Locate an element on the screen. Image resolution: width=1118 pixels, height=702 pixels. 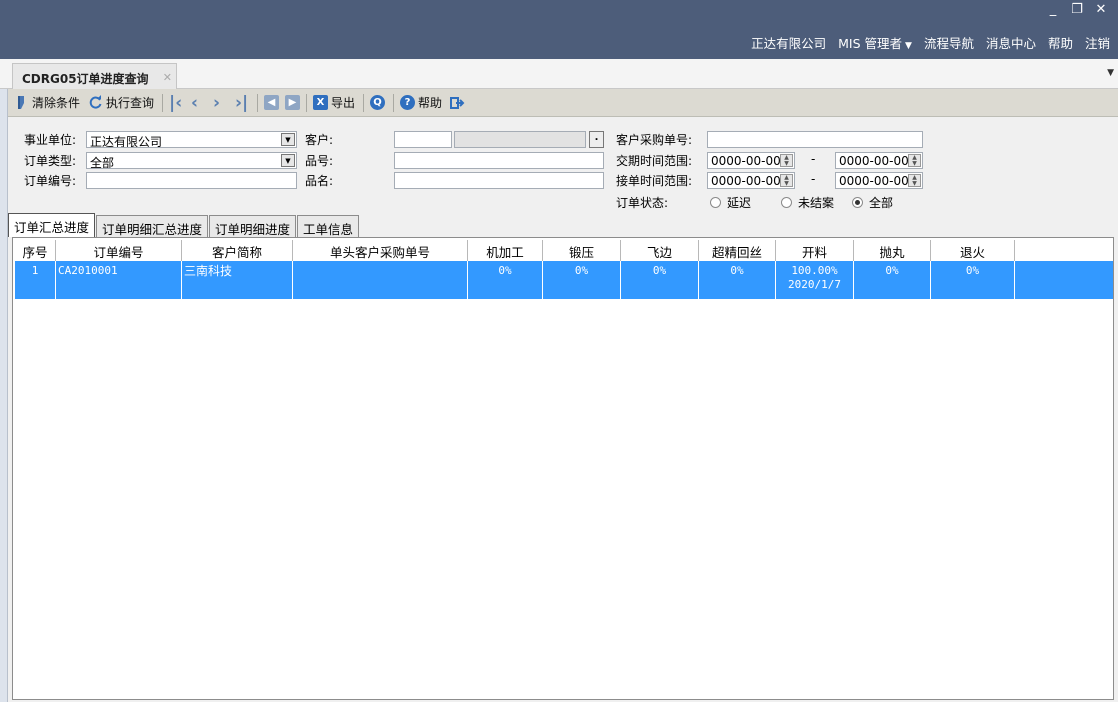
next-record-icon: › is located at coordinates (221, 103).